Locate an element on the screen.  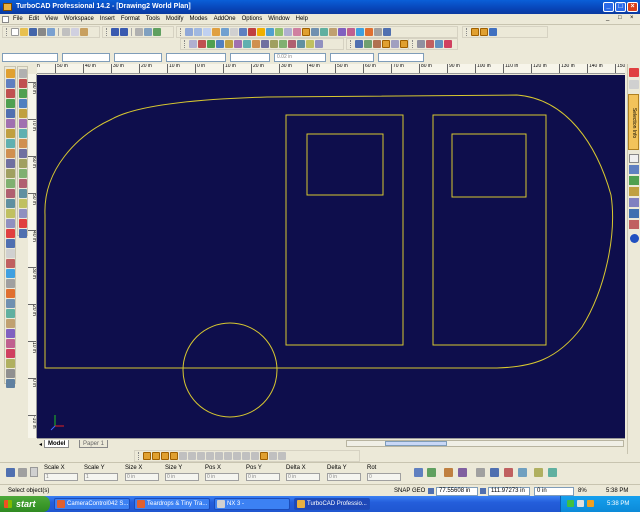
draw-tool-26-icon is located at coordinates (10, 323).